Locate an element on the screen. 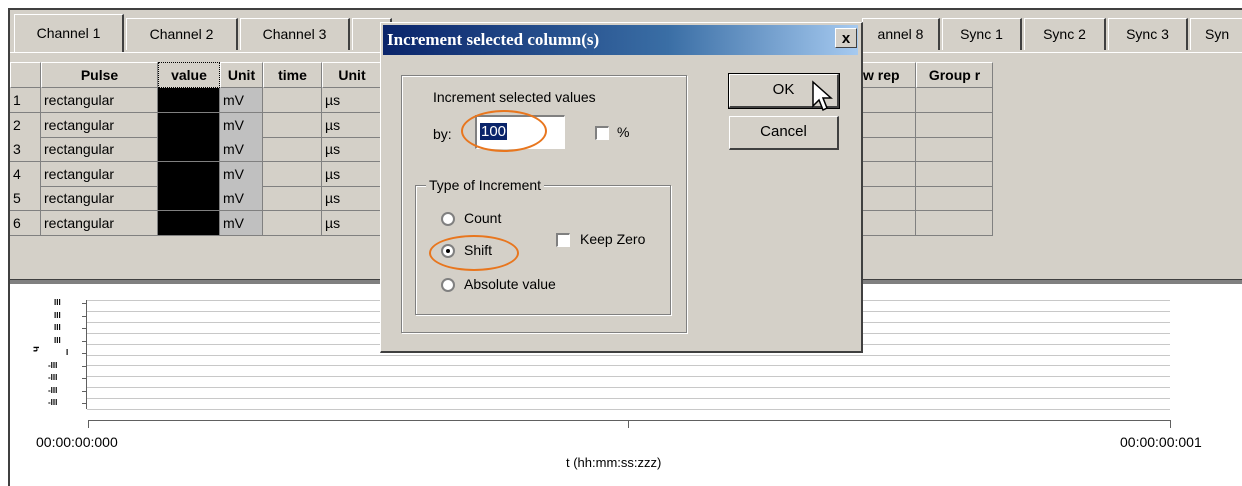  column-header-unit: Unit is located at coordinates (241, 75).